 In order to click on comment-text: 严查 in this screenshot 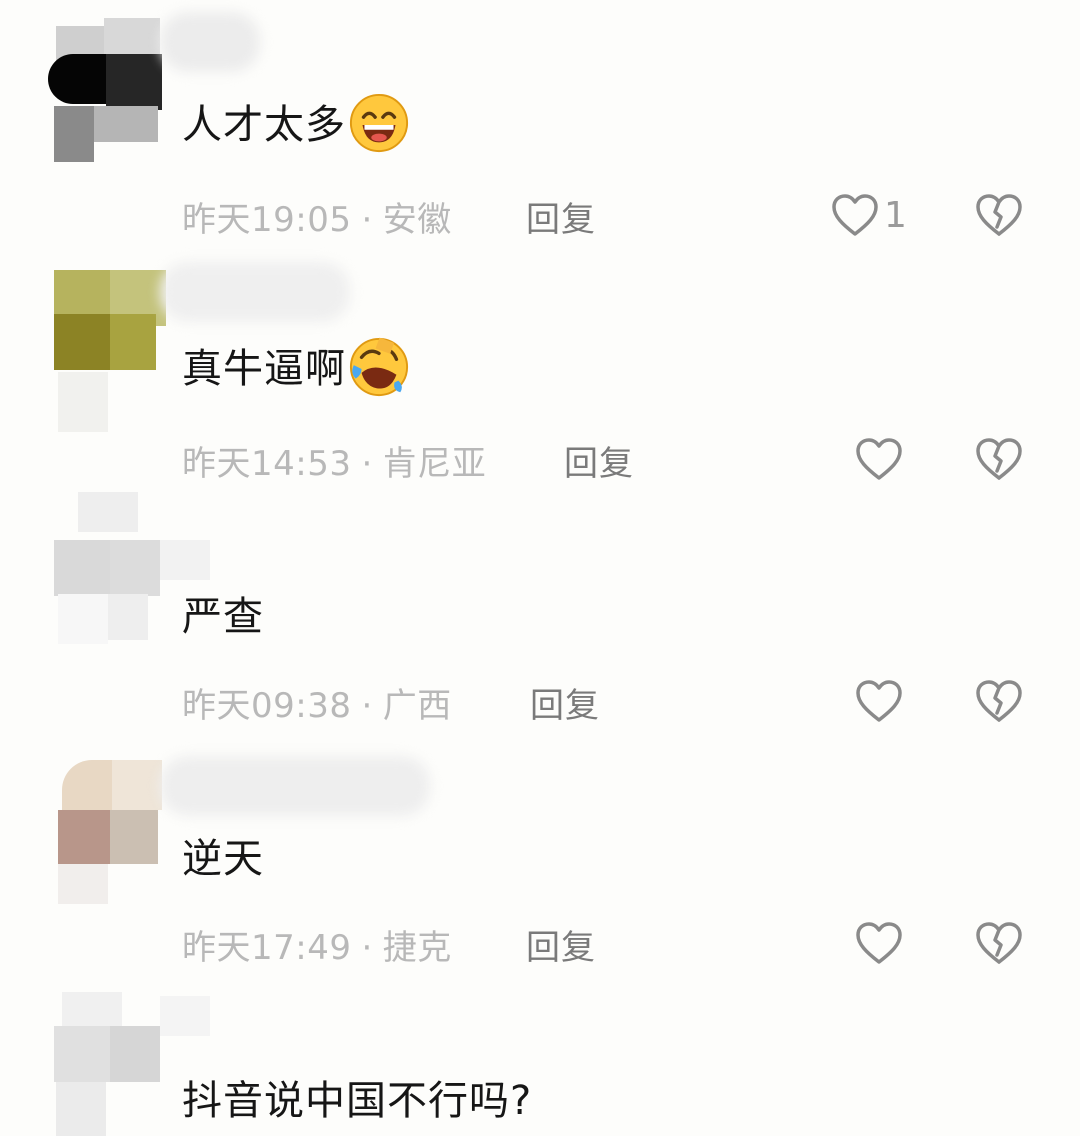, I will do `click(223, 617)`.